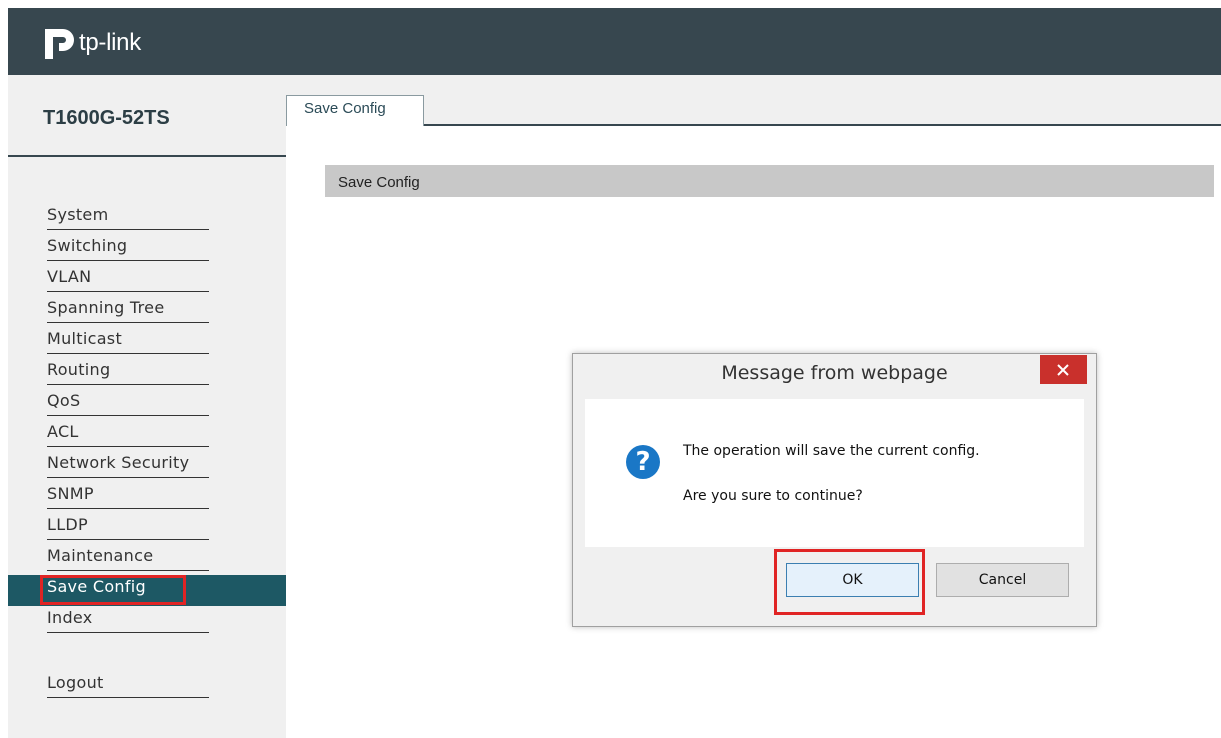 This screenshot has height=738, width=1221. What do you see at coordinates (63, 431) in the screenshot?
I see `sidebar-item-label: ACL` at bounding box center [63, 431].